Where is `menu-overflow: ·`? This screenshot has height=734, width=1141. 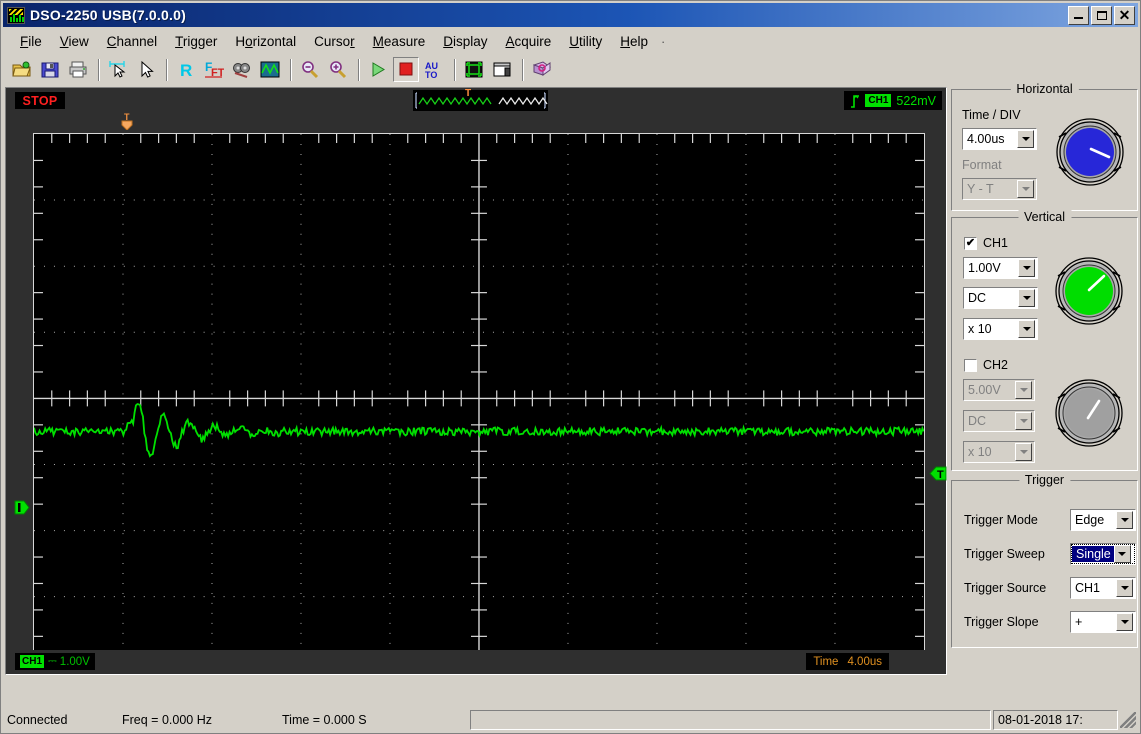 menu-overflow: · is located at coordinates (661, 41).